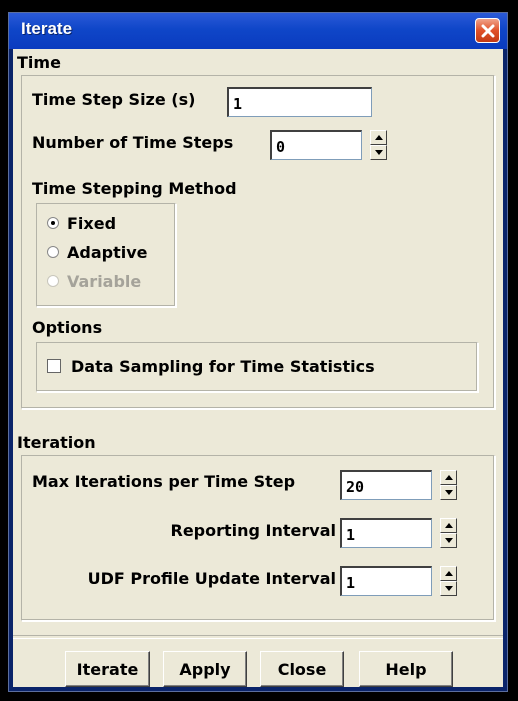 The image size is (518, 701). What do you see at coordinates (299, 102) in the screenshot?
I see `time-step-size-input: 1` at bounding box center [299, 102].